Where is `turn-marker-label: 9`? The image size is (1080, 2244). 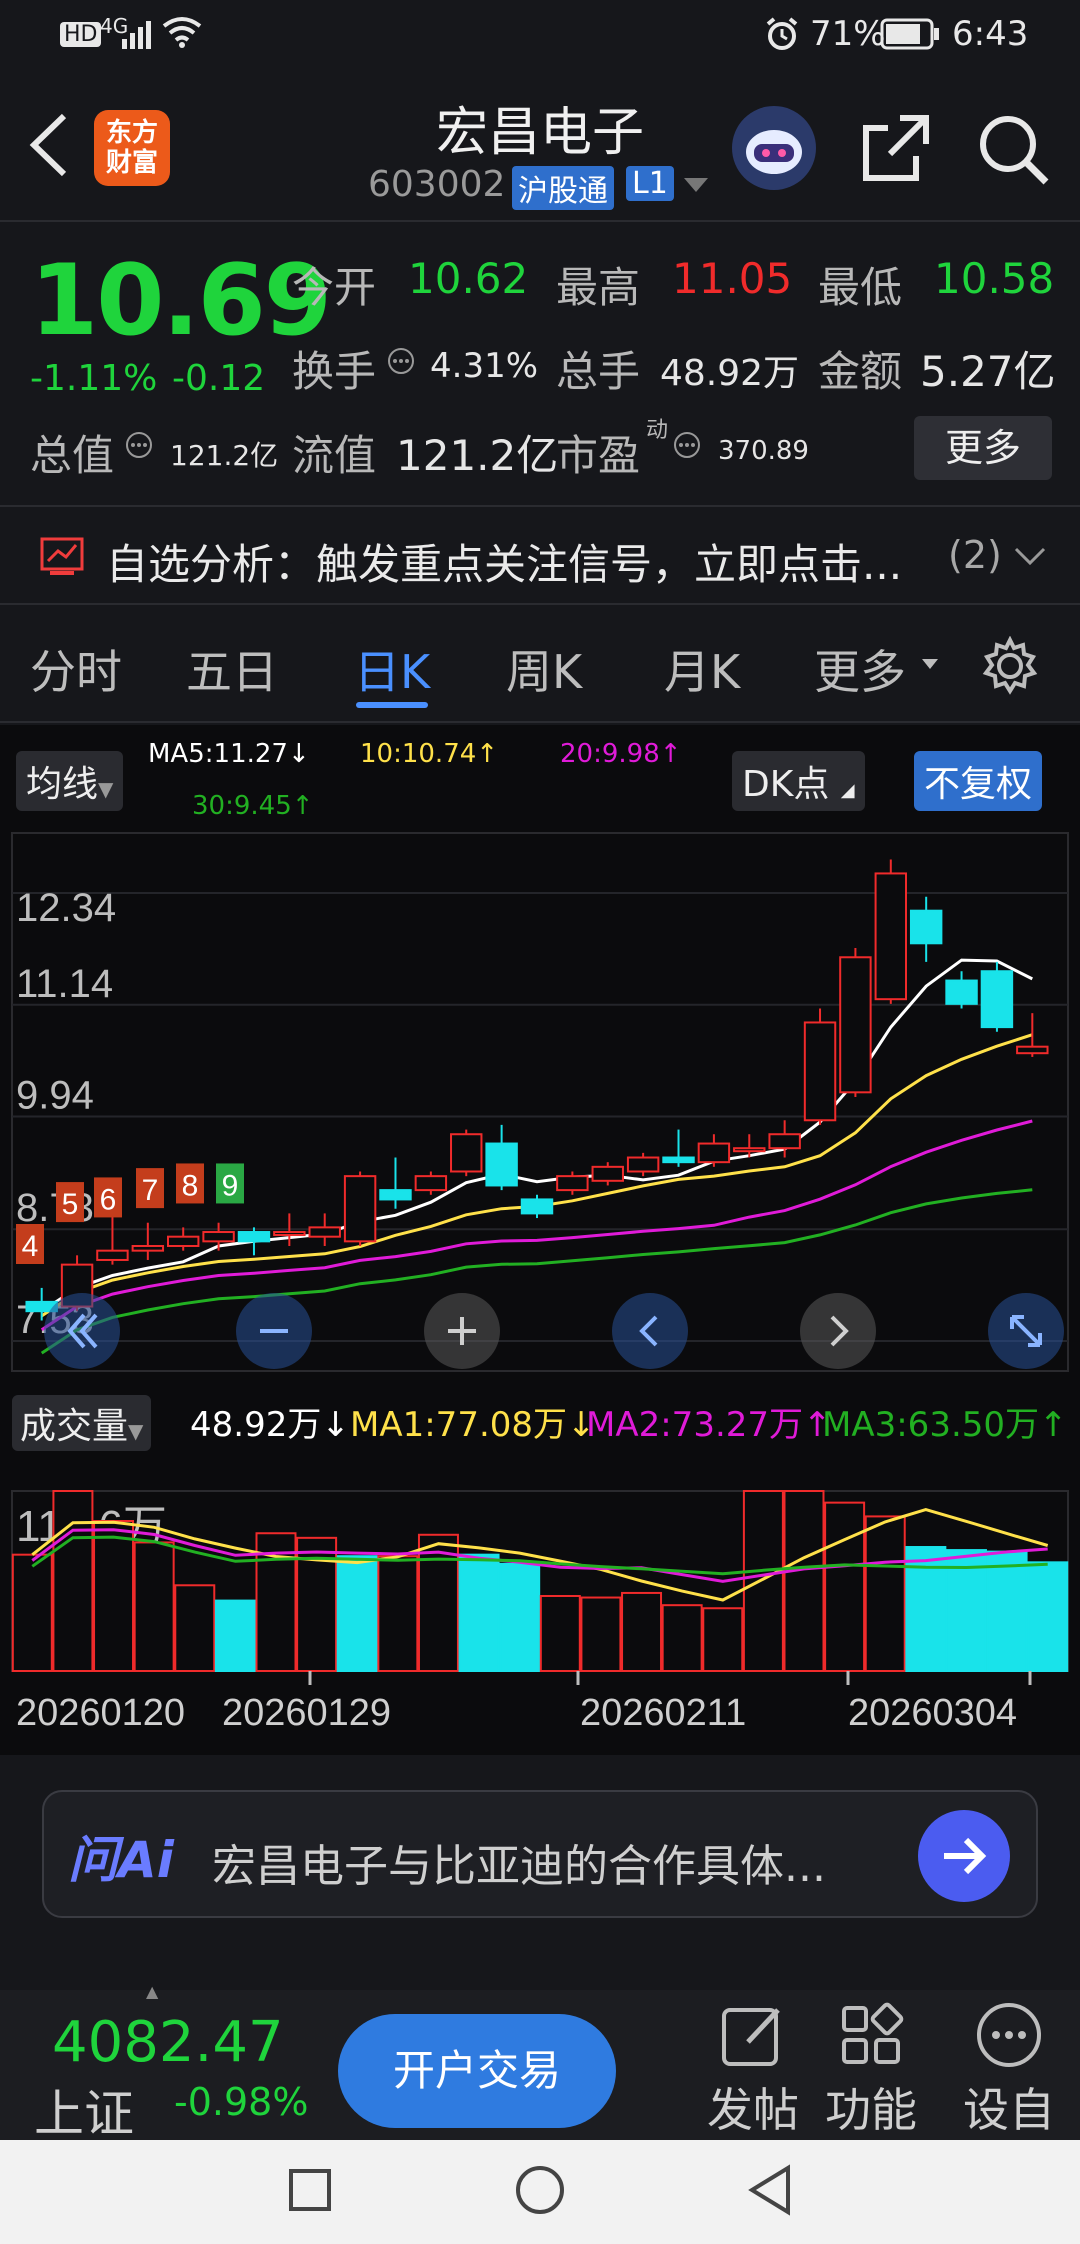 turn-marker-label: 9 is located at coordinates (230, 1185).